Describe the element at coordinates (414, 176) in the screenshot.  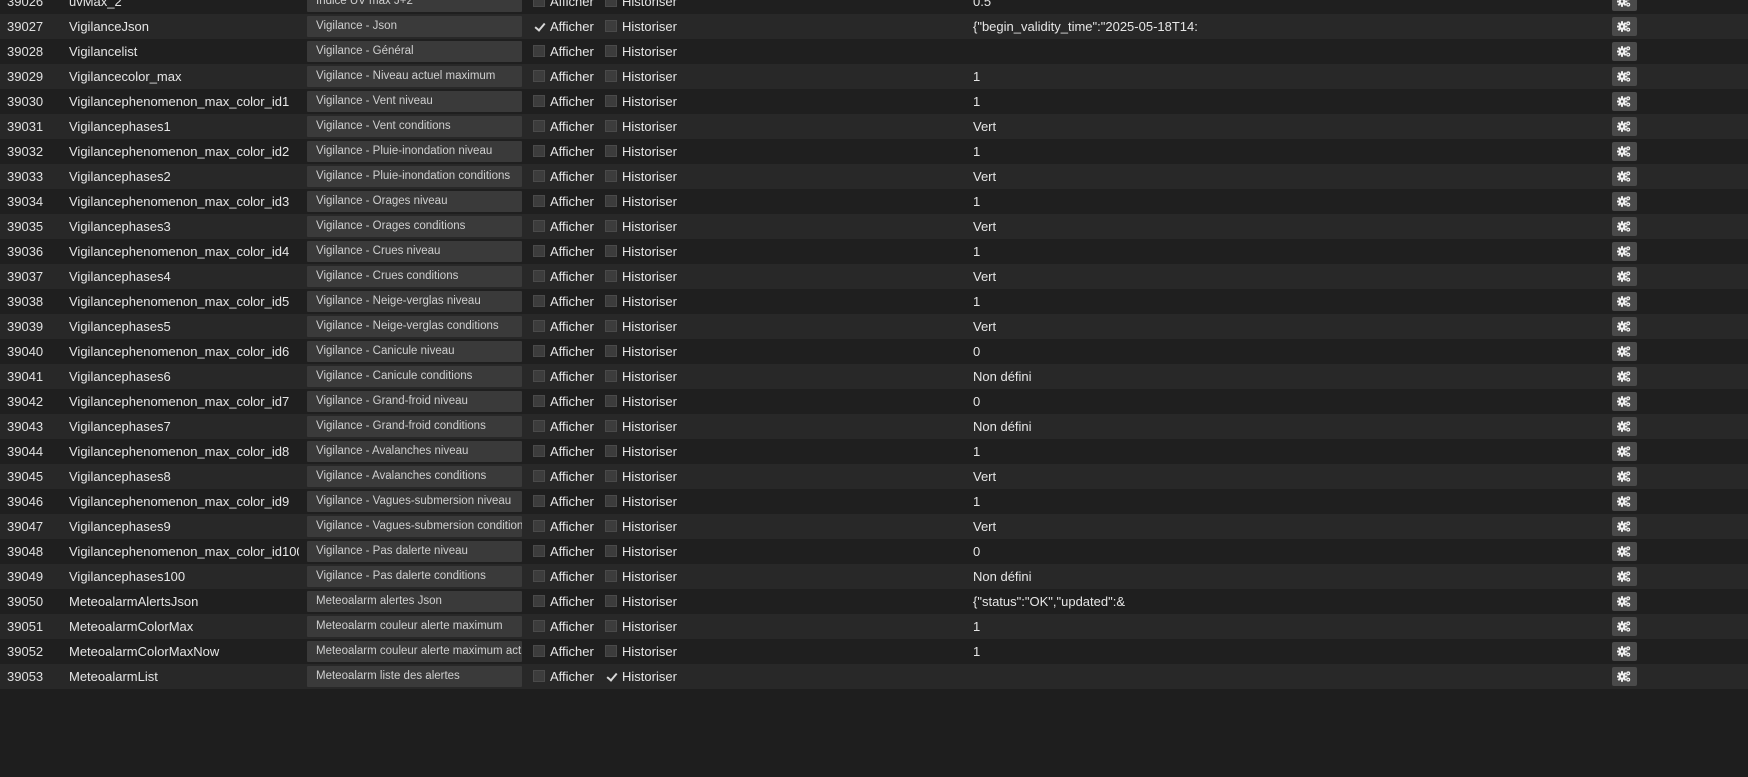
I see `command-label-field: Vigilance - Pluie-inondation conditions` at that location.